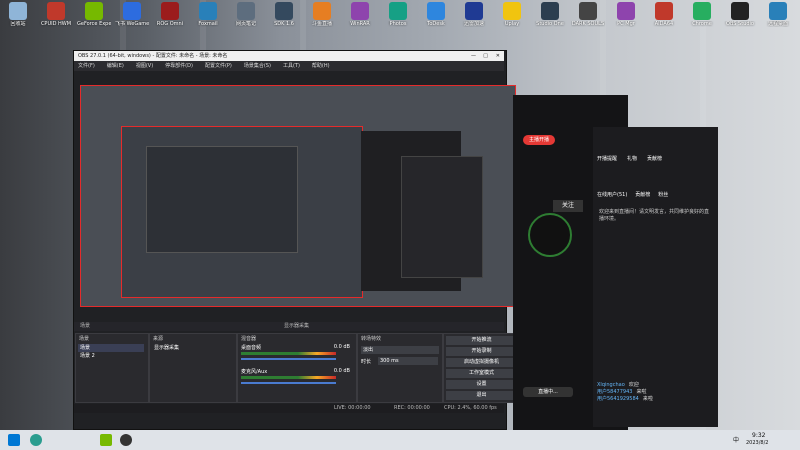 This screenshot has height=450, width=800. What do you see at coordinates (18, 14) in the screenshot?
I see `desktop-icon: 回收站` at bounding box center [18, 14].